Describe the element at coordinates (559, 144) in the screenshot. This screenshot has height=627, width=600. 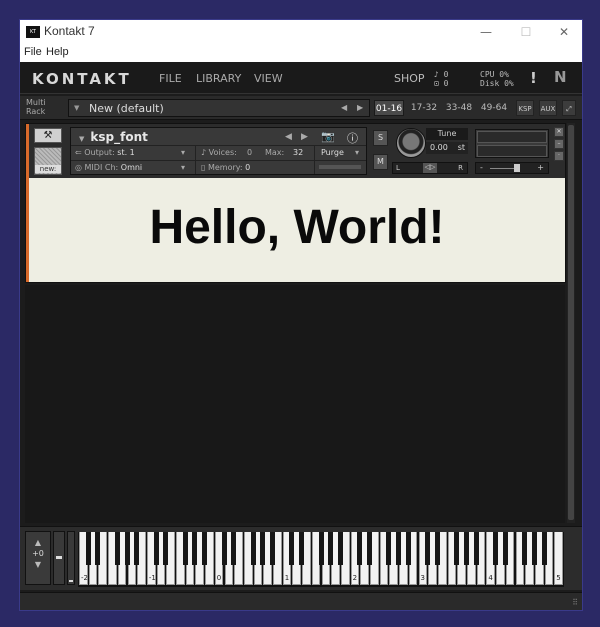
I see `minimize-instrument-icon: –` at that location.